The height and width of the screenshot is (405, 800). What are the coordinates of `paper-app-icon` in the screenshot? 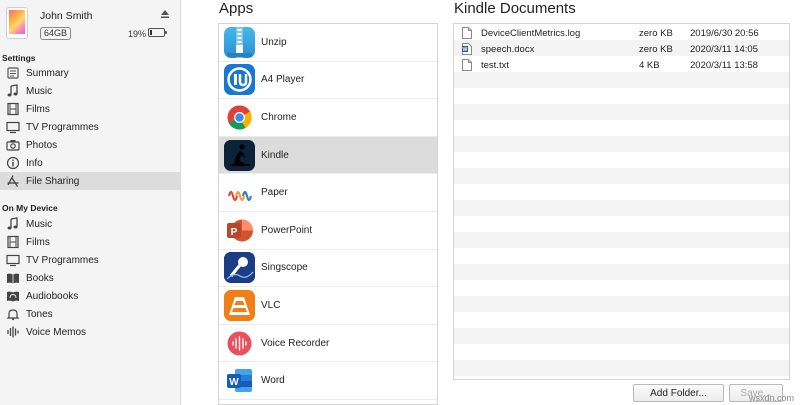 It's located at (239, 193).